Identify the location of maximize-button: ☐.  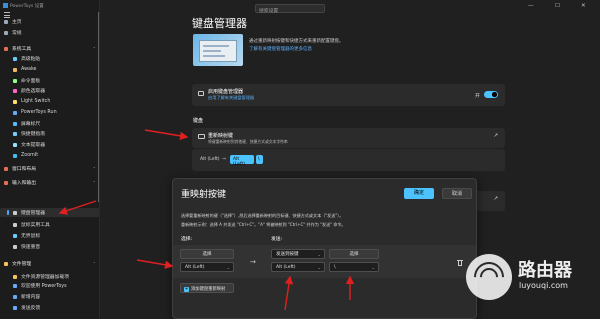
(557, 6).